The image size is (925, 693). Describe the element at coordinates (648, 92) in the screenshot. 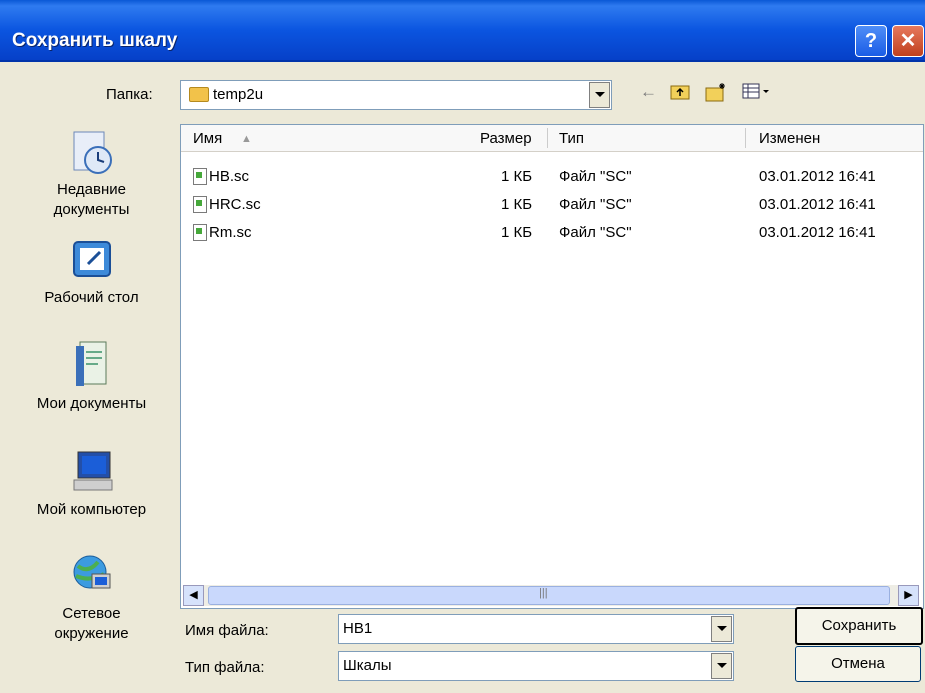

I see `back-arrow-icon: ←` at that location.